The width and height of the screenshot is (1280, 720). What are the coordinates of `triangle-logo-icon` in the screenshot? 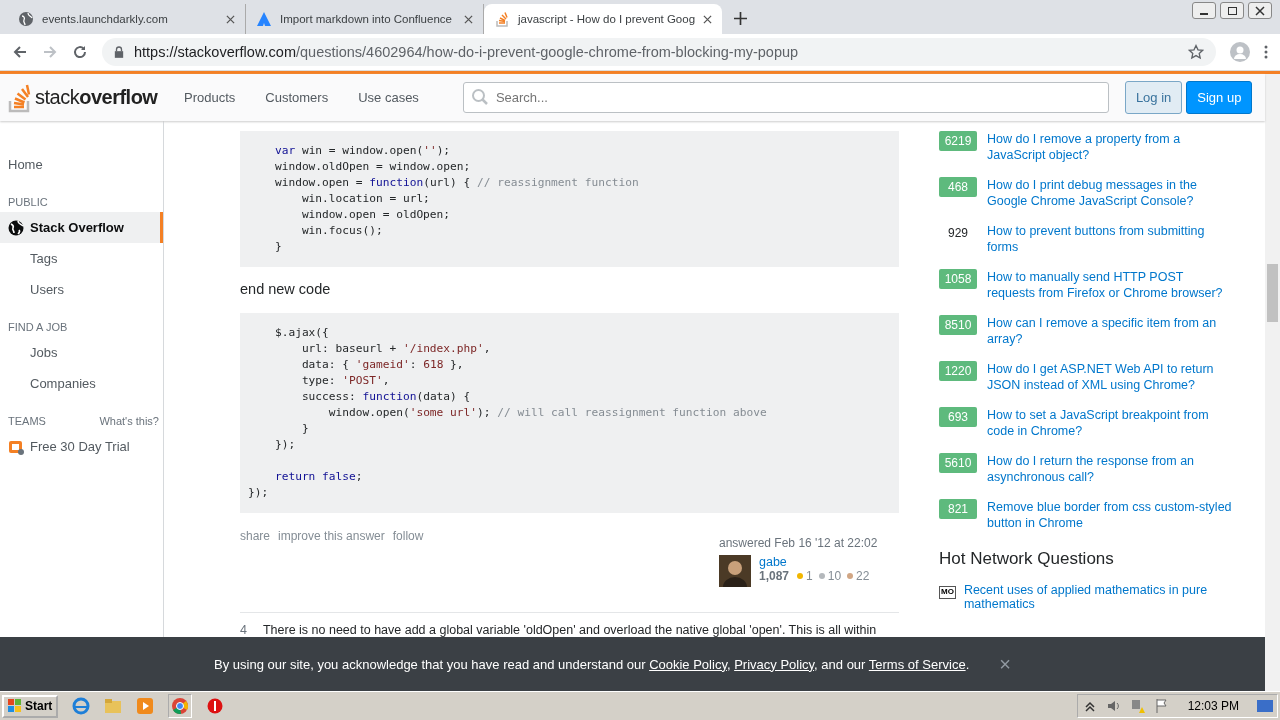 It's located at (264, 19).